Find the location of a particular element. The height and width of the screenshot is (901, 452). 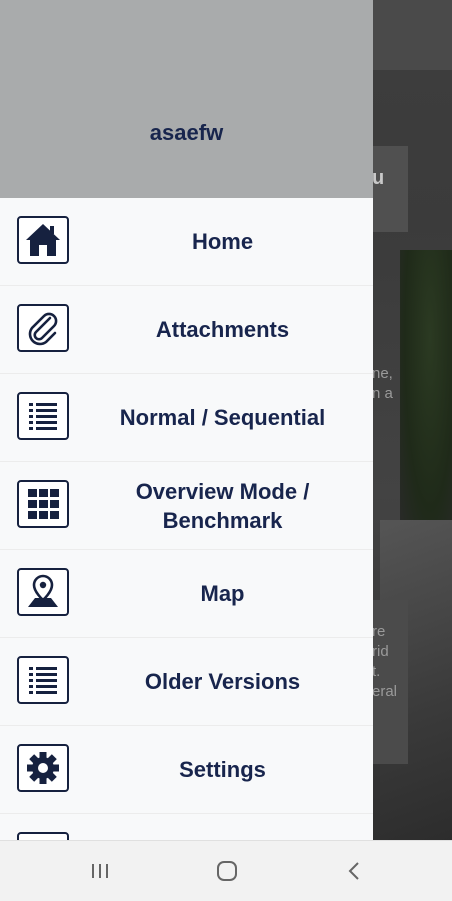

menu-item-map: Map is located at coordinates (186, 594).